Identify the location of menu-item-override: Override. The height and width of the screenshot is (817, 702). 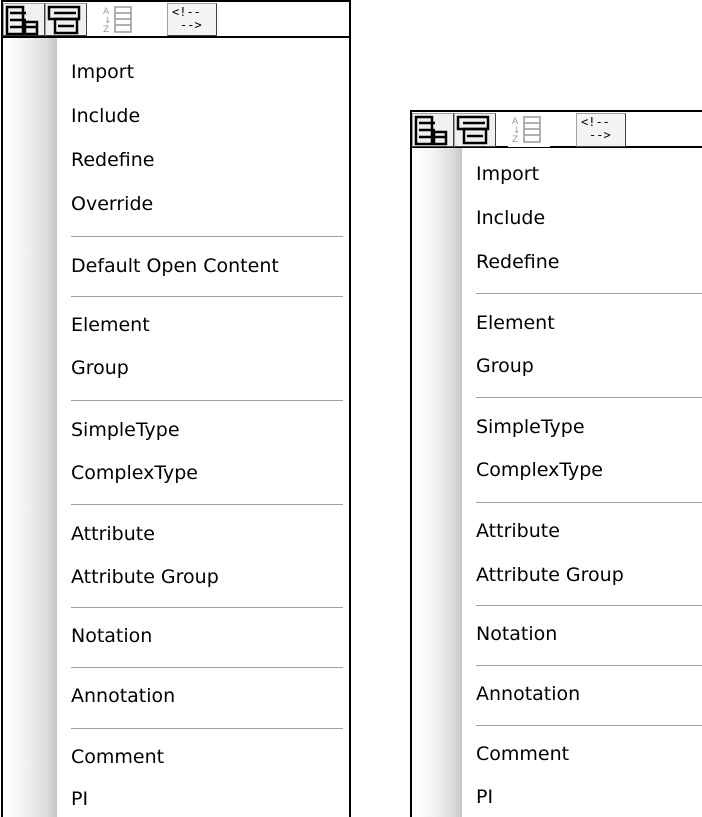
(112, 204).